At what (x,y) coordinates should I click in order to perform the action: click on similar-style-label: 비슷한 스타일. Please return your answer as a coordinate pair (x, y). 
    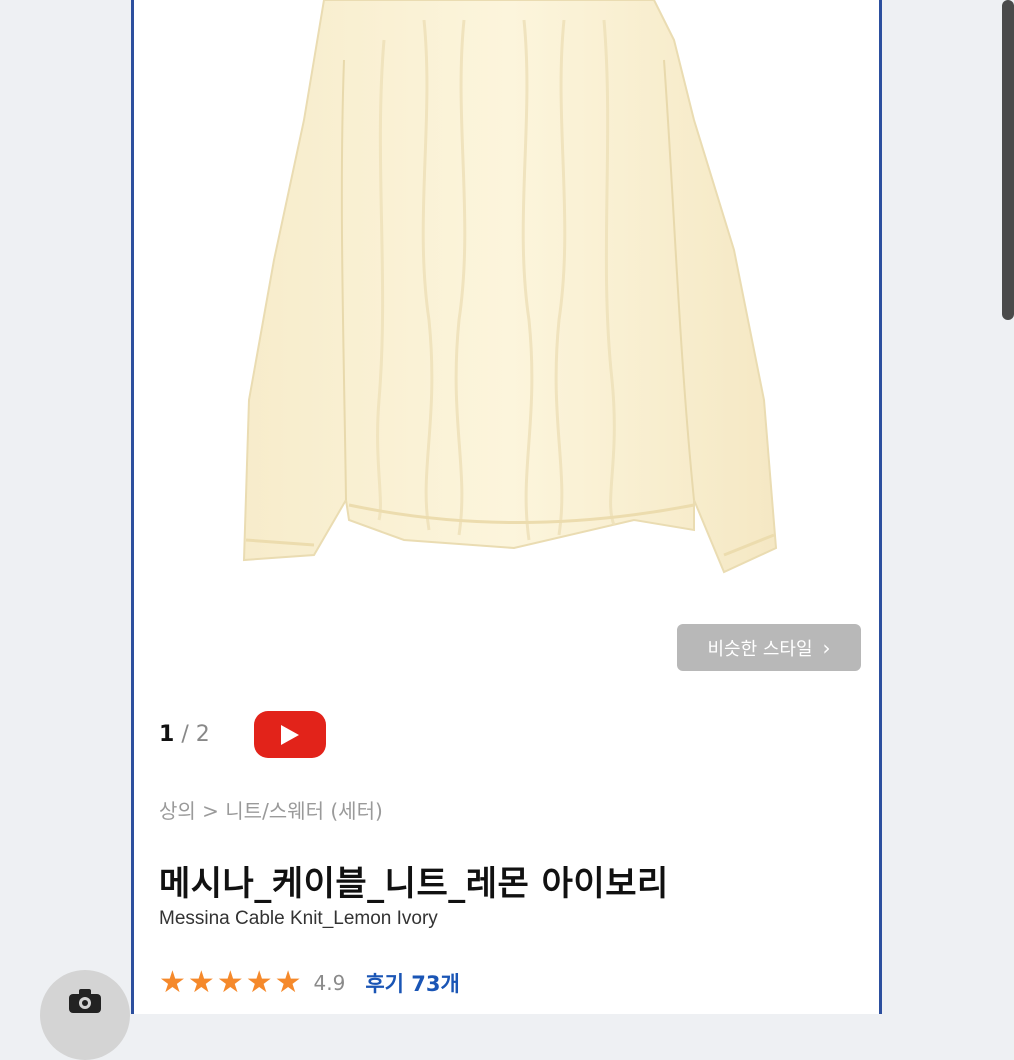
    Looking at the image, I should click on (760, 649).